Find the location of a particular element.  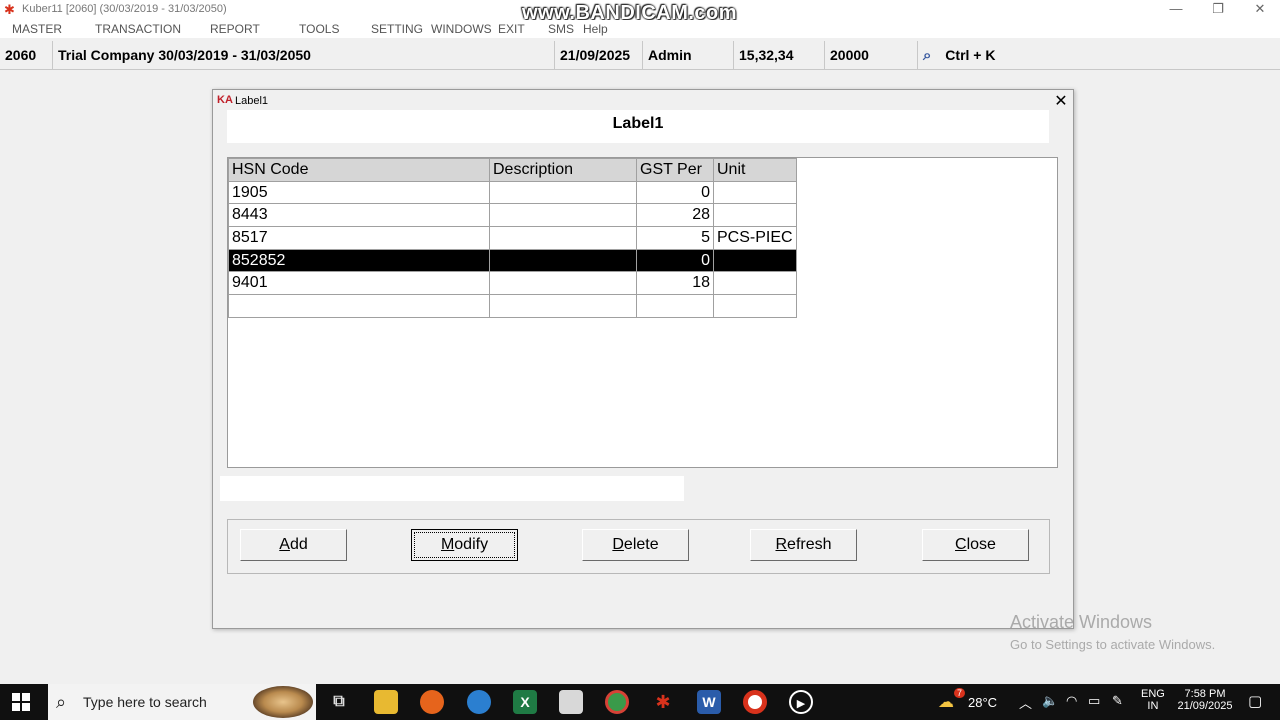

close-button-accel: C is located at coordinates (961, 544).